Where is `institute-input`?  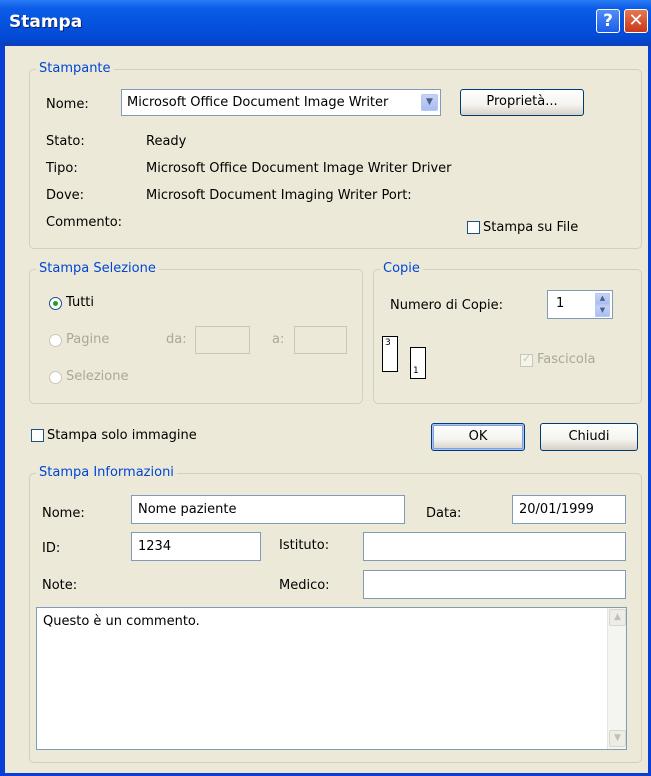 institute-input is located at coordinates (494, 546).